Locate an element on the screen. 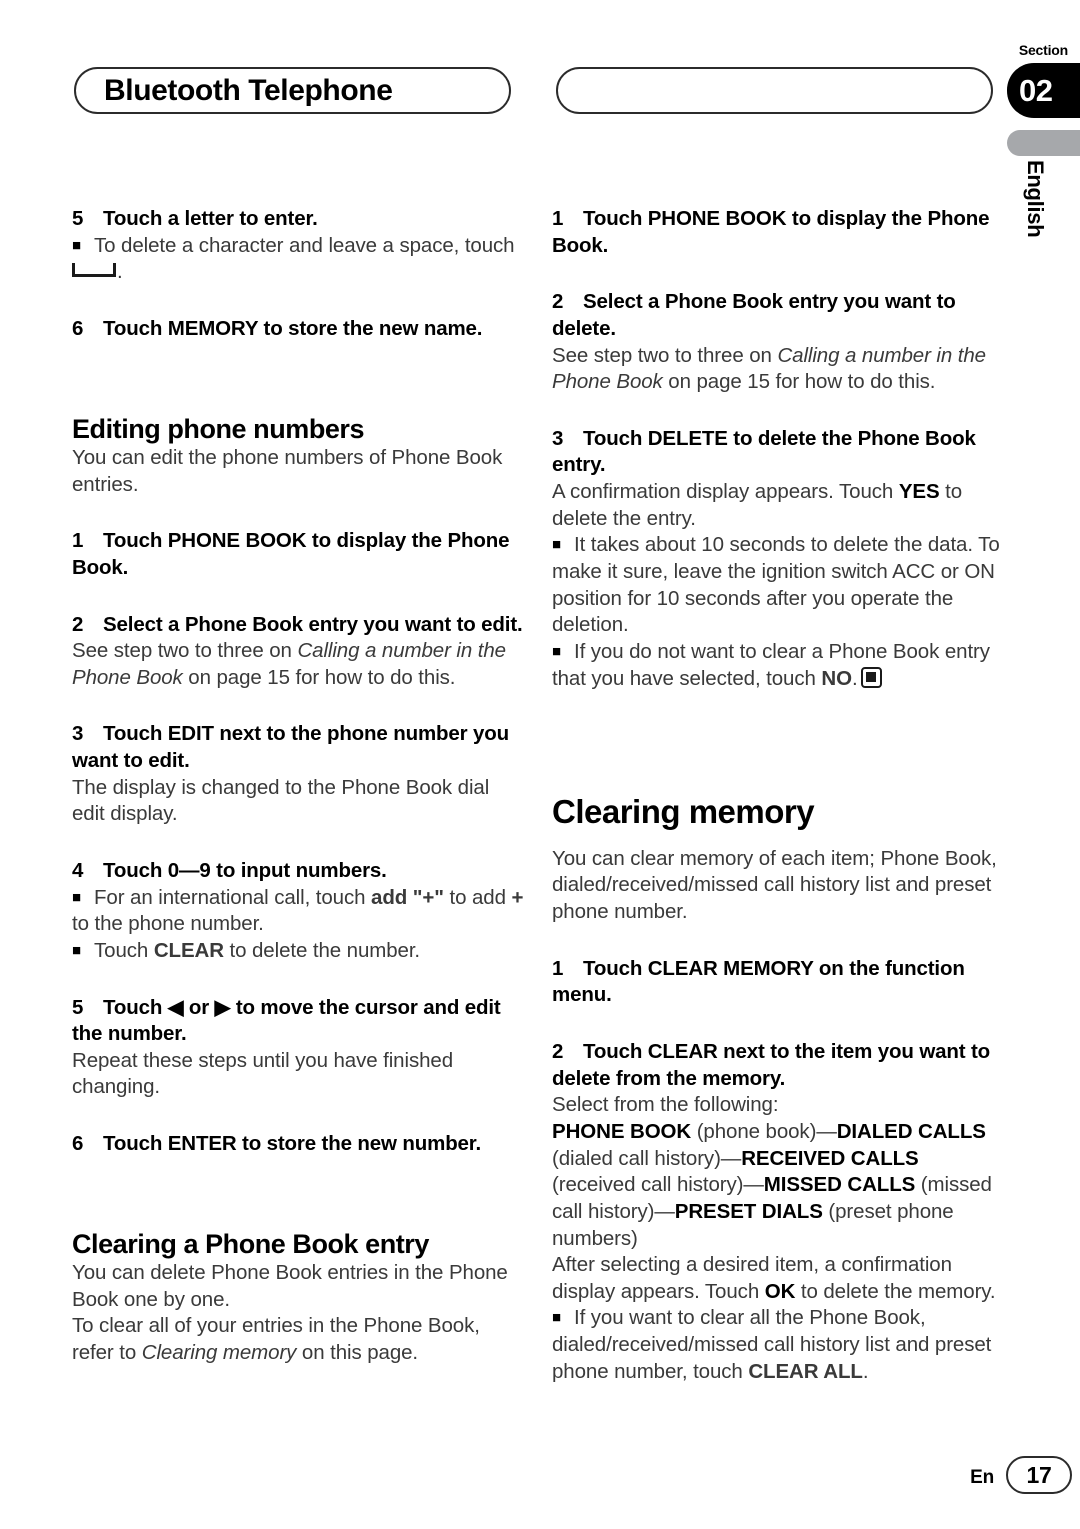  clear-memory-option-label: PRESET DIALS is located at coordinates (748, 1211).